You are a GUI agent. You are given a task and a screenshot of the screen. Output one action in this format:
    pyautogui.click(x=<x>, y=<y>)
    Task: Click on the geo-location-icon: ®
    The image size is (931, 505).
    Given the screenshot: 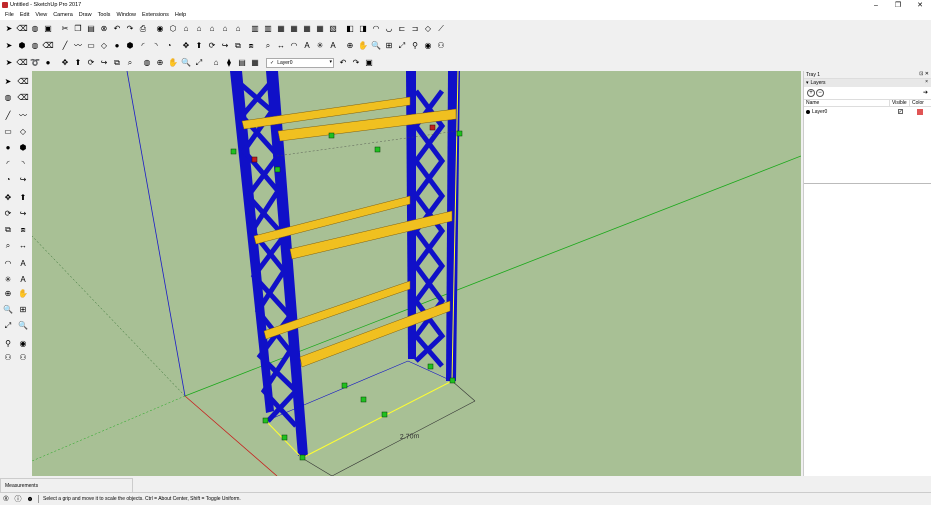 What is the action you would take?
    pyautogui.click(x=6, y=499)
    